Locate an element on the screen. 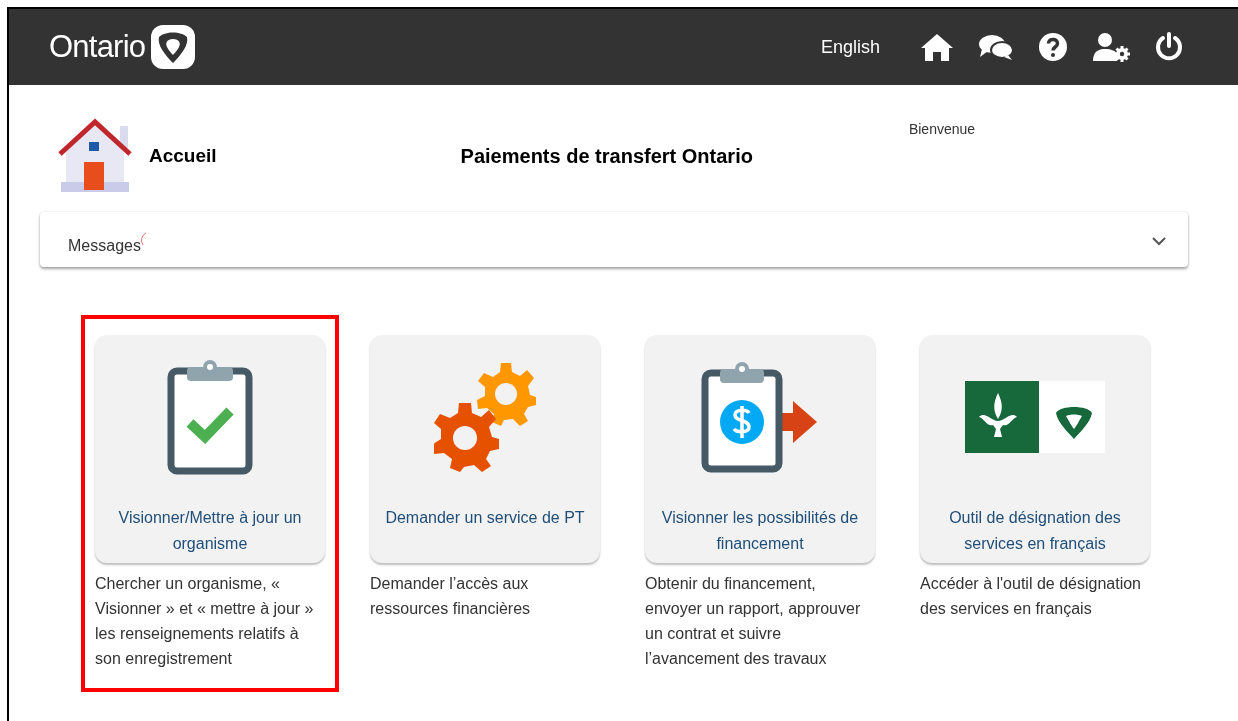 This screenshot has height=721, width=1238. service-tile: Outil de désignation des services en français is located at coordinates (1035, 449).